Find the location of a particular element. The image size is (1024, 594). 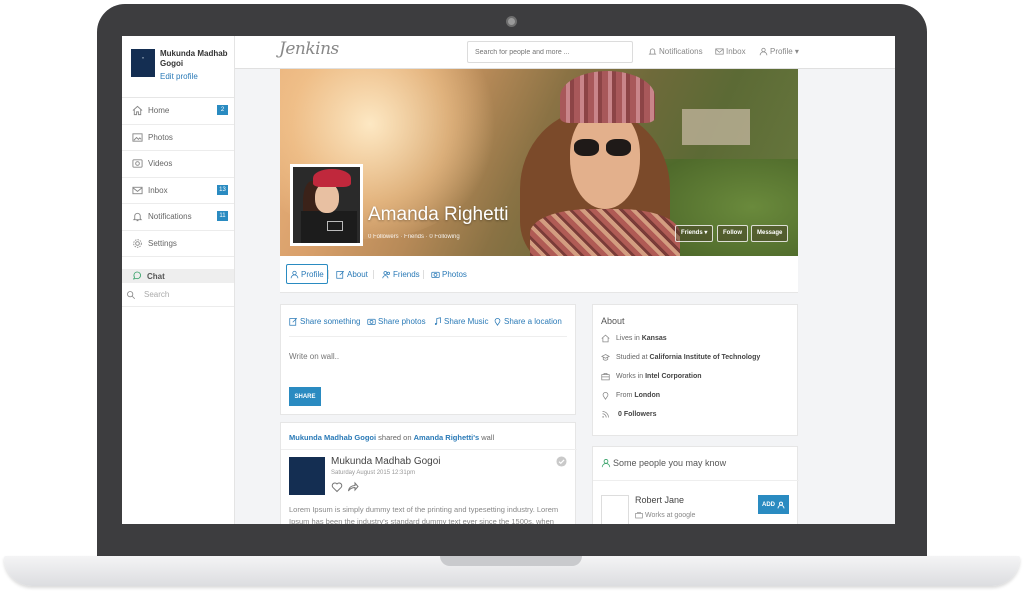

notifications-label: Notifications is located at coordinates (681, 51).